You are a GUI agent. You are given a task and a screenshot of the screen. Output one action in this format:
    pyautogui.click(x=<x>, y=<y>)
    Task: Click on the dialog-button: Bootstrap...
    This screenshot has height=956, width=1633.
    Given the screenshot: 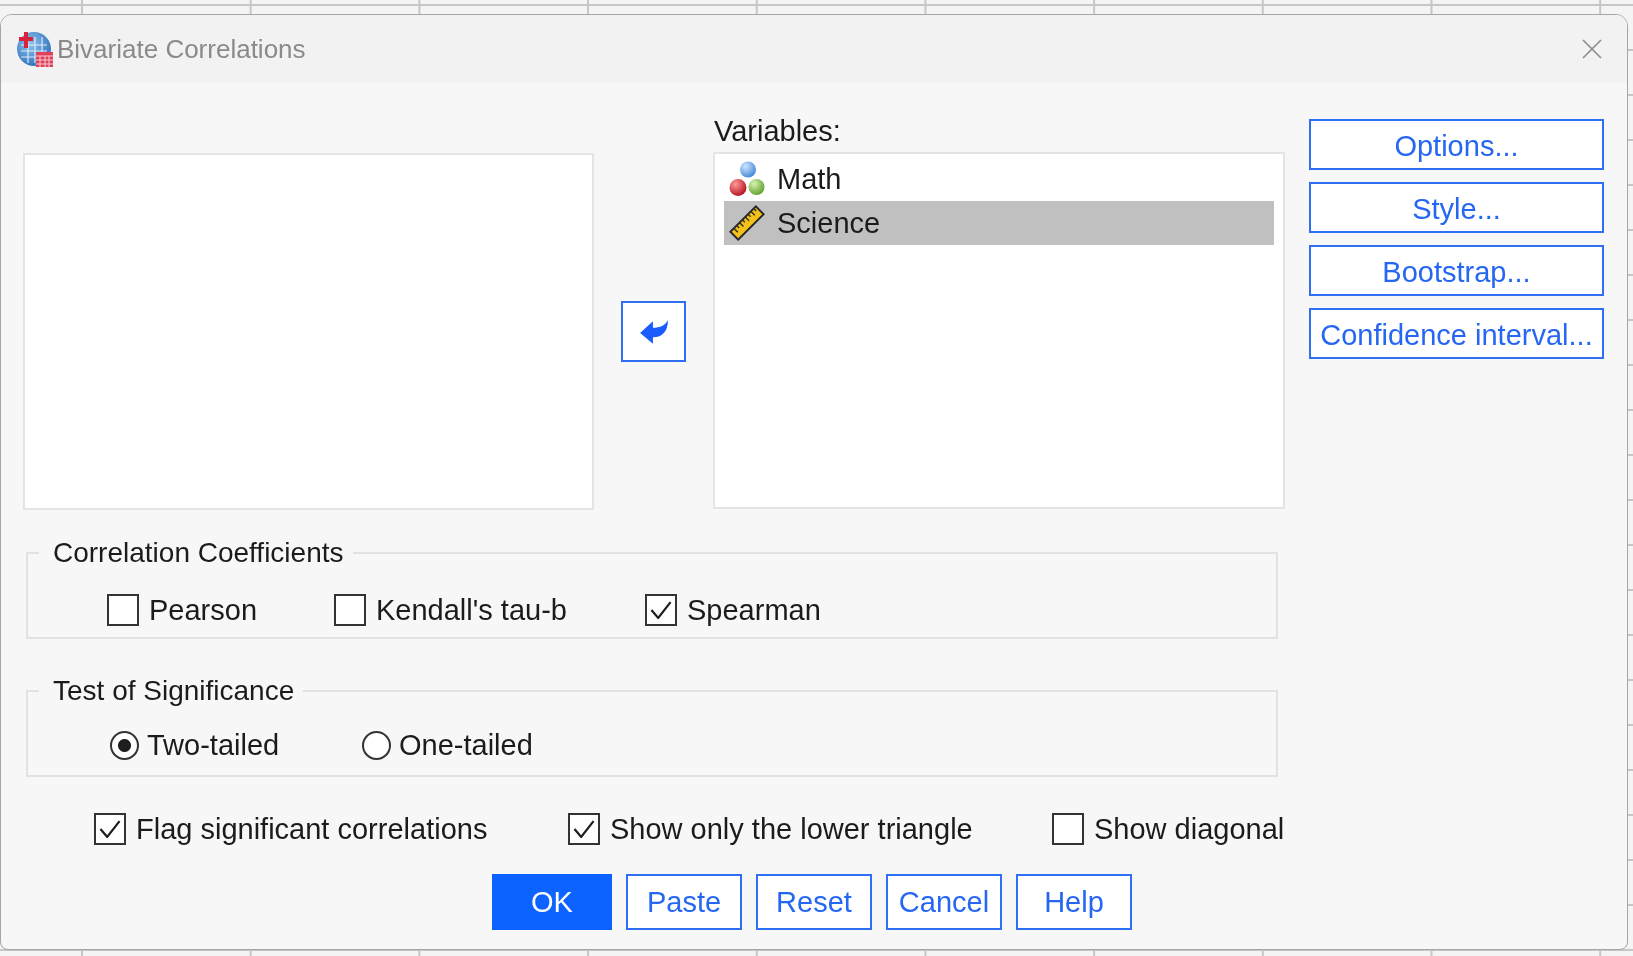 What is the action you would take?
    pyautogui.click(x=1456, y=270)
    